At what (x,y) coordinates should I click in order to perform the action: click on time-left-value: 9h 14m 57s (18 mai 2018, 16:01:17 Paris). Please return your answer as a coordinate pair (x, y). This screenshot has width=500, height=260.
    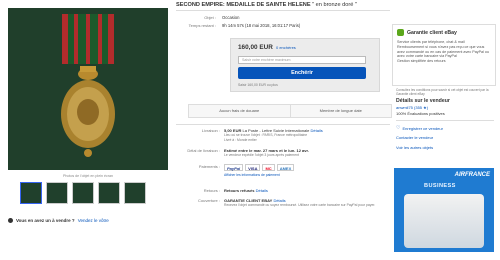
    Looking at the image, I should click on (261, 25).